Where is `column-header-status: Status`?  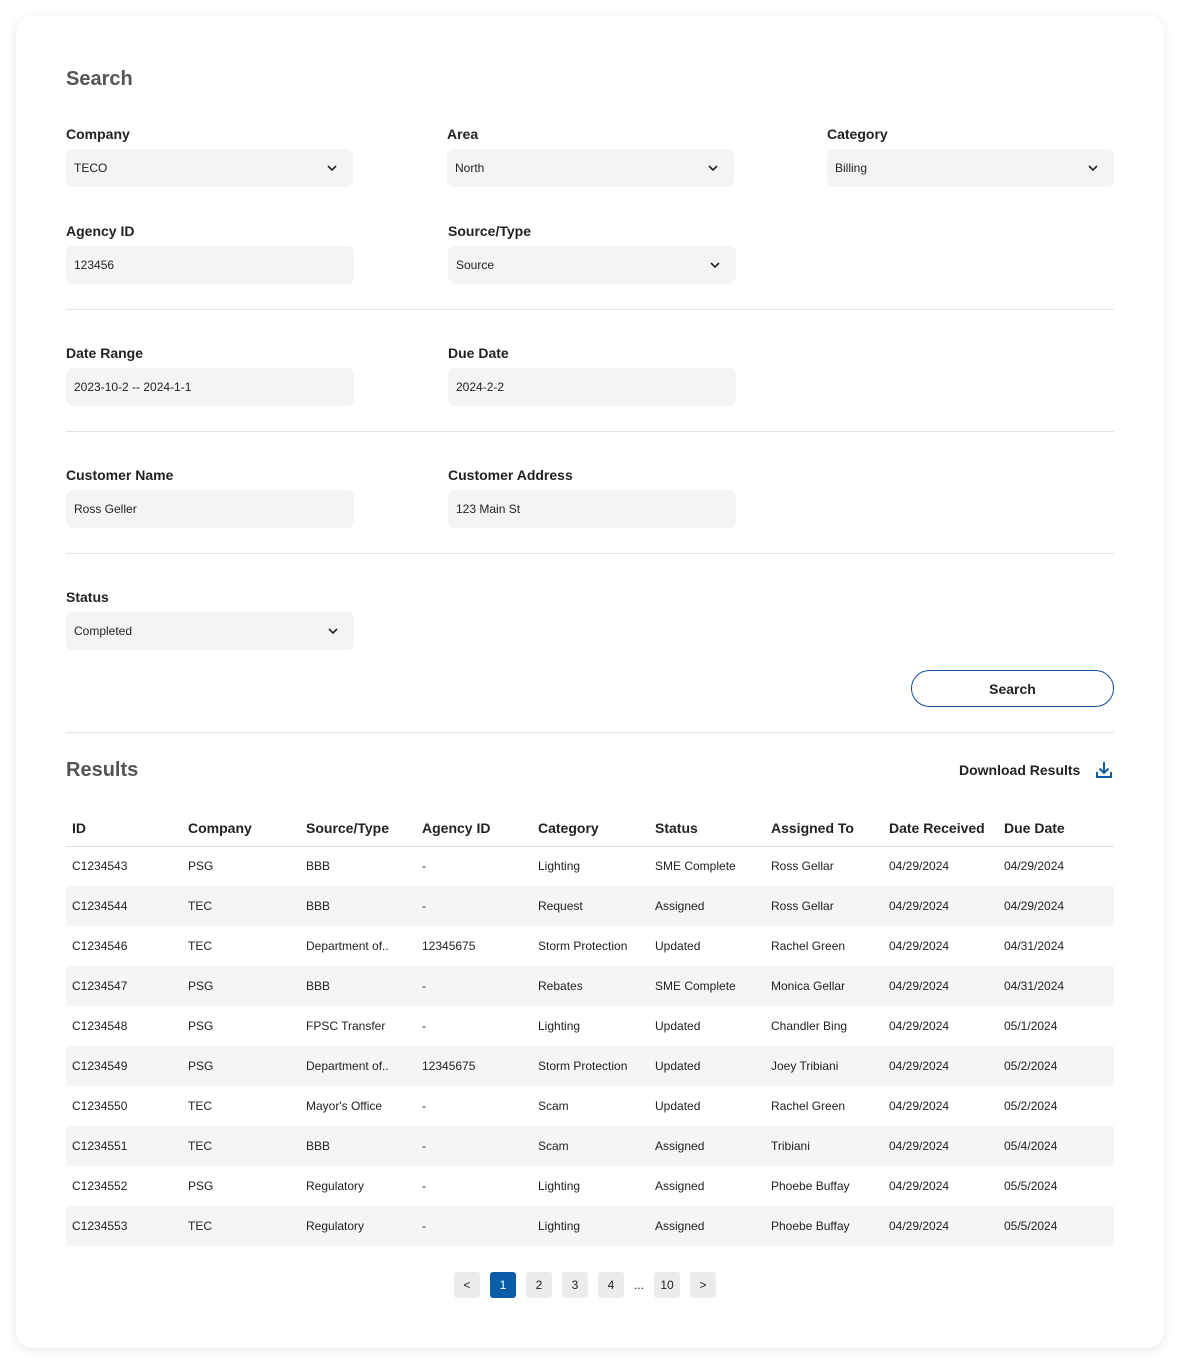
column-header-status: Status is located at coordinates (707, 828).